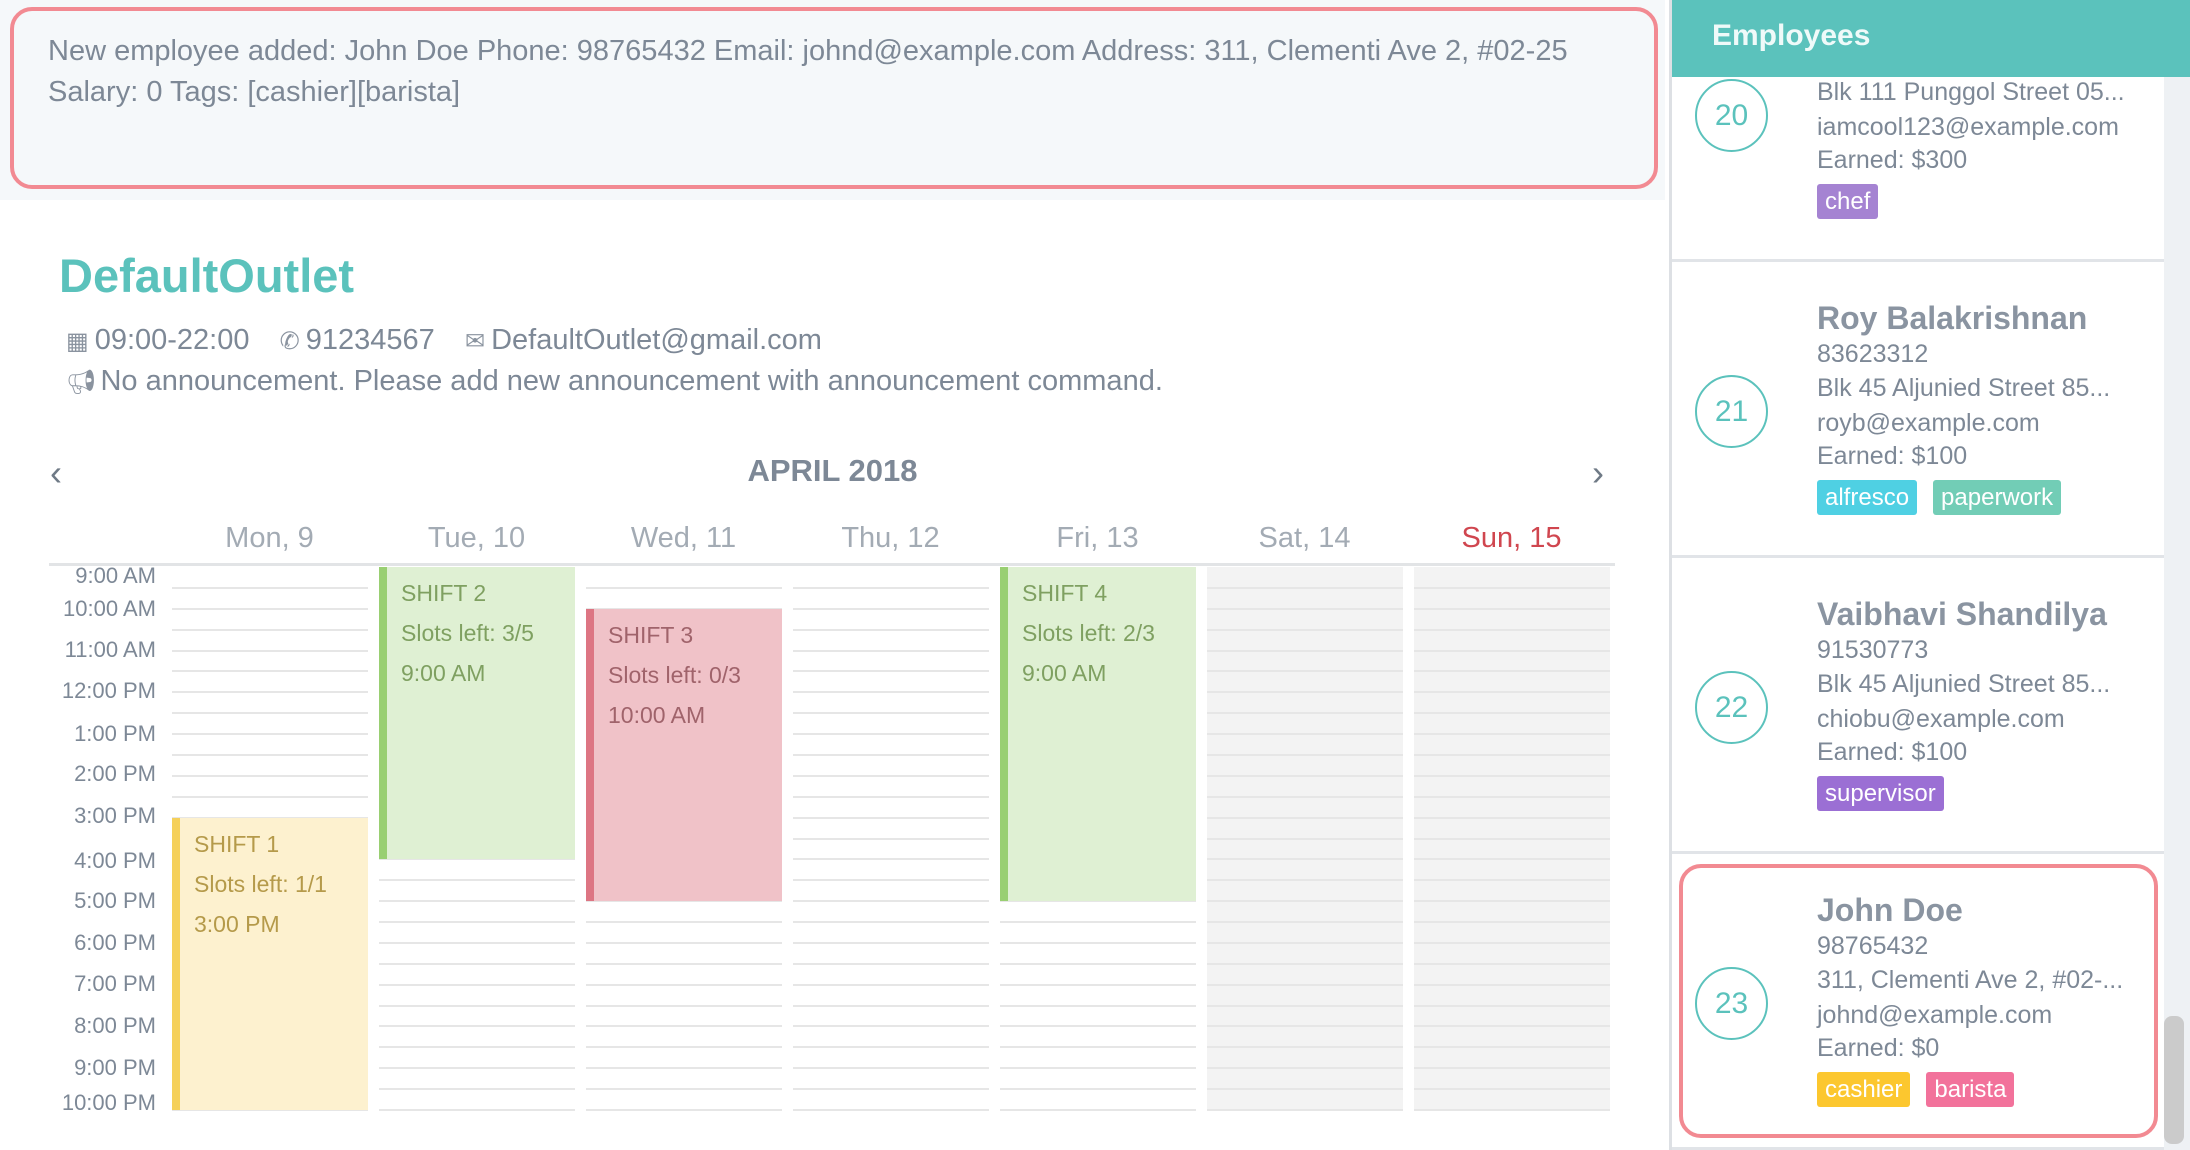 This screenshot has height=1150, width=2190. I want to click on scrollbar-thumb, so click(2174, 1080).